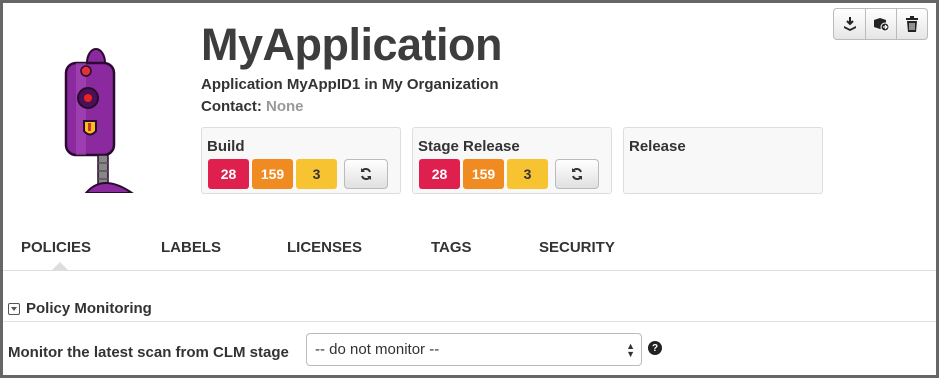  I want to click on section-title: Policy Monitoring, so click(89, 308).